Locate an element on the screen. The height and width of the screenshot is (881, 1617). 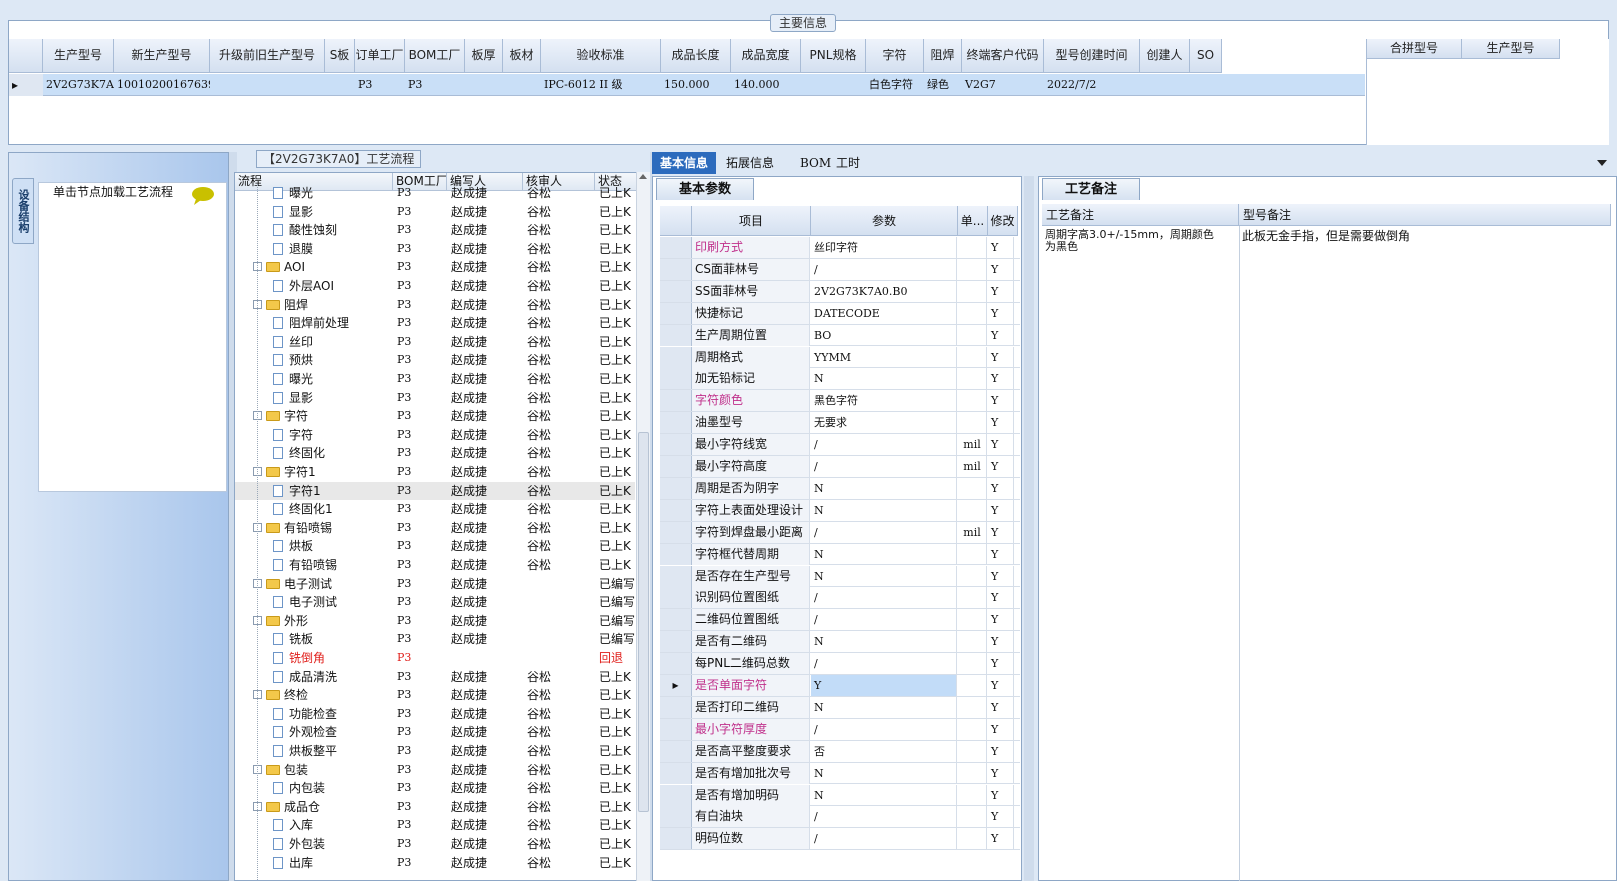
remarks-tab: 工艺备注 is located at coordinates (1091, 189).